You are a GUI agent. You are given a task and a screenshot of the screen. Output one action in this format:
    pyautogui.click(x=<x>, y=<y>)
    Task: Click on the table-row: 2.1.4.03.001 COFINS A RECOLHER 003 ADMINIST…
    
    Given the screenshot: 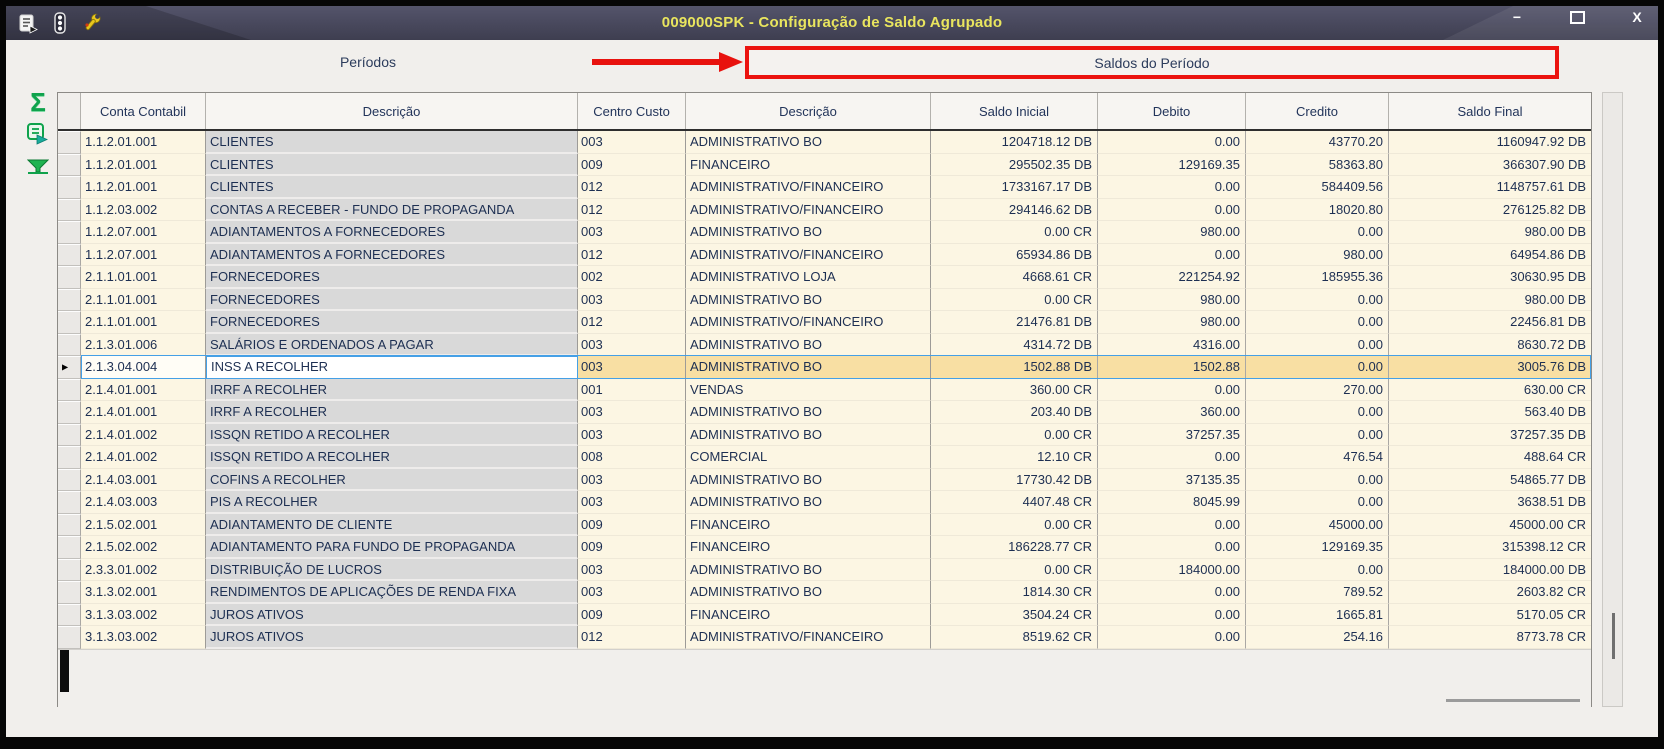 What is the action you would take?
    pyautogui.click(x=824, y=479)
    